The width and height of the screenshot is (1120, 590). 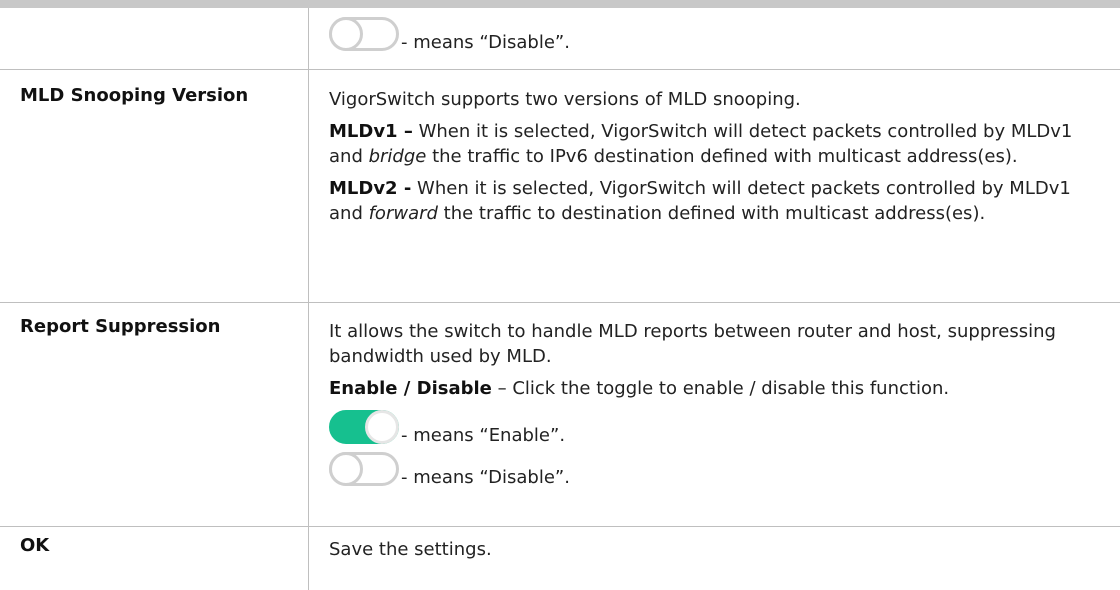 What do you see at coordinates (371, 131) in the screenshot?
I see `mldv1-term: MLDv1 –` at bounding box center [371, 131].